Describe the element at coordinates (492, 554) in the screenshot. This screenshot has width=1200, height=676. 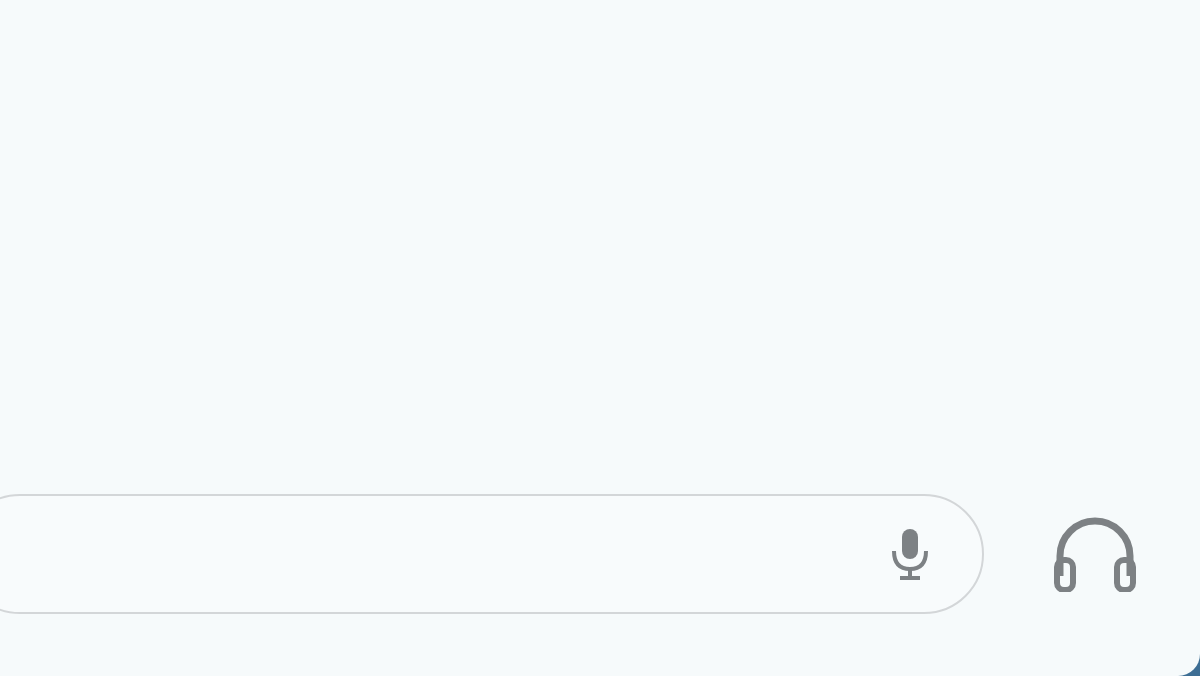
I see `search-field` at that location.